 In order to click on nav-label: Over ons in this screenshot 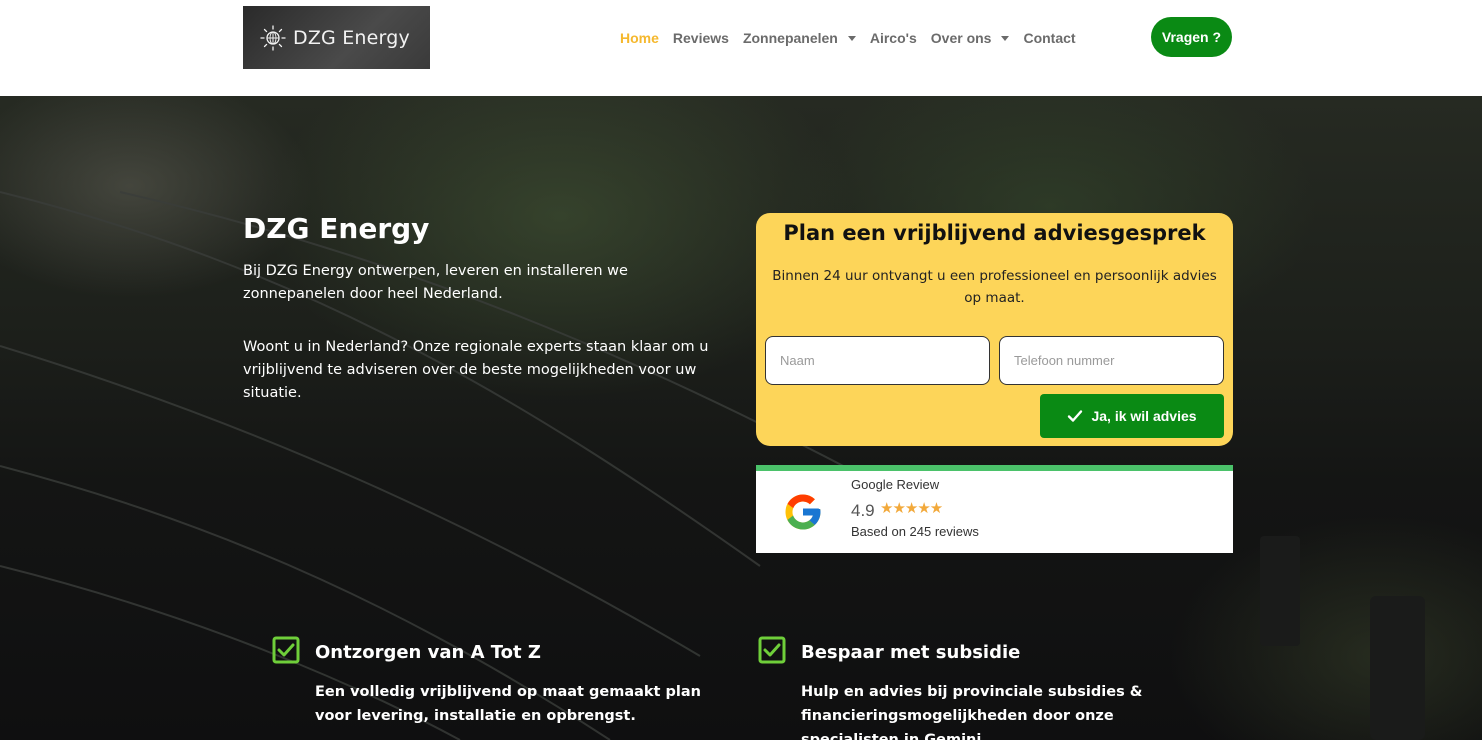, I will do `click(961, 38)`.